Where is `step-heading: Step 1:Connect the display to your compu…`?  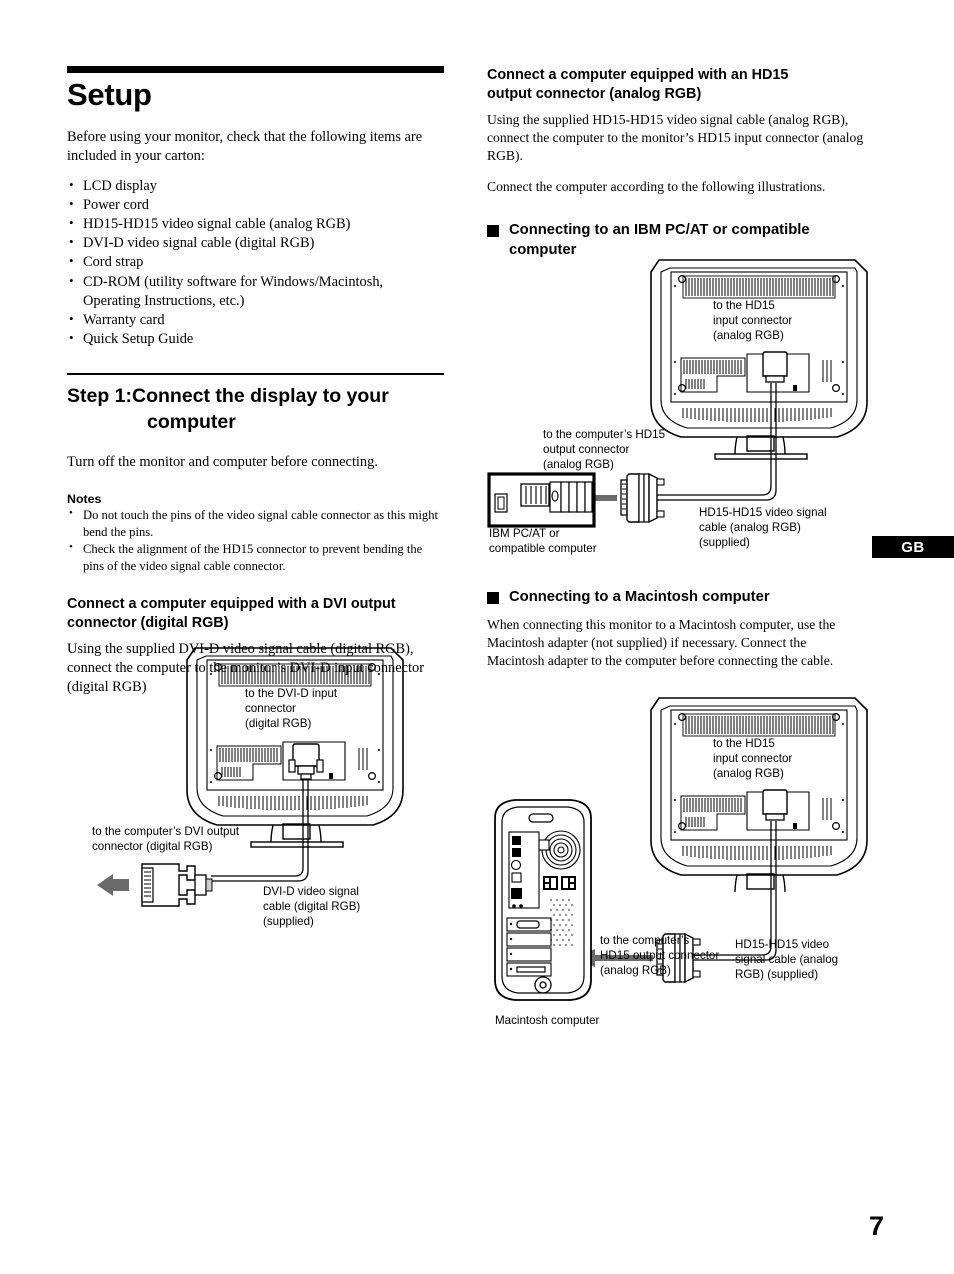
step-heading: Step 1:Connect the display to your compu… is located at coordinates (255, 409).